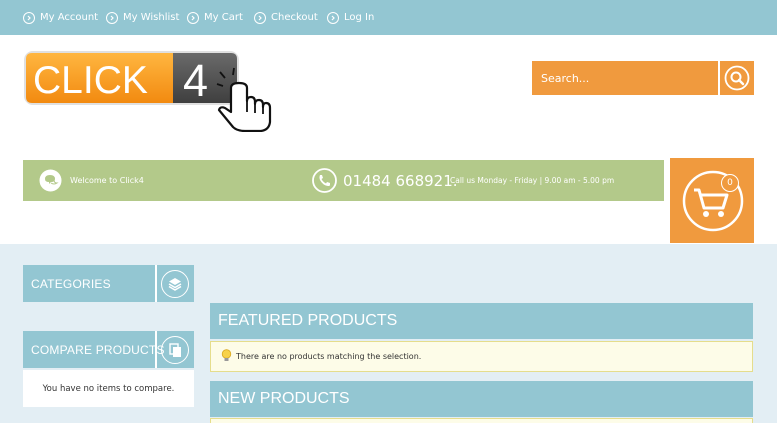 This screenshot has height=423, width=777. I want to click on lightbulb-icon, so click(226, 356).